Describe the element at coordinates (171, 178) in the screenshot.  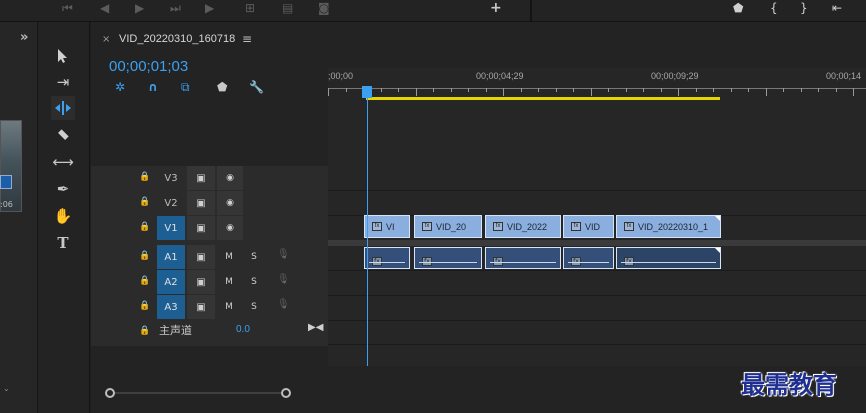
I see `track-name-v3: V3` at that location.